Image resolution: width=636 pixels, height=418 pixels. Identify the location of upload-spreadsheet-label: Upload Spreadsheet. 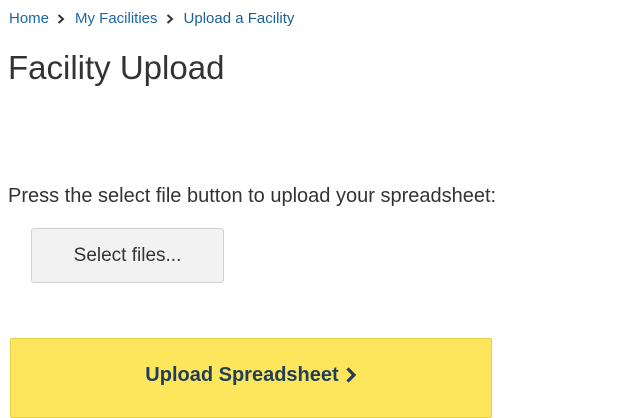
(242, 375).